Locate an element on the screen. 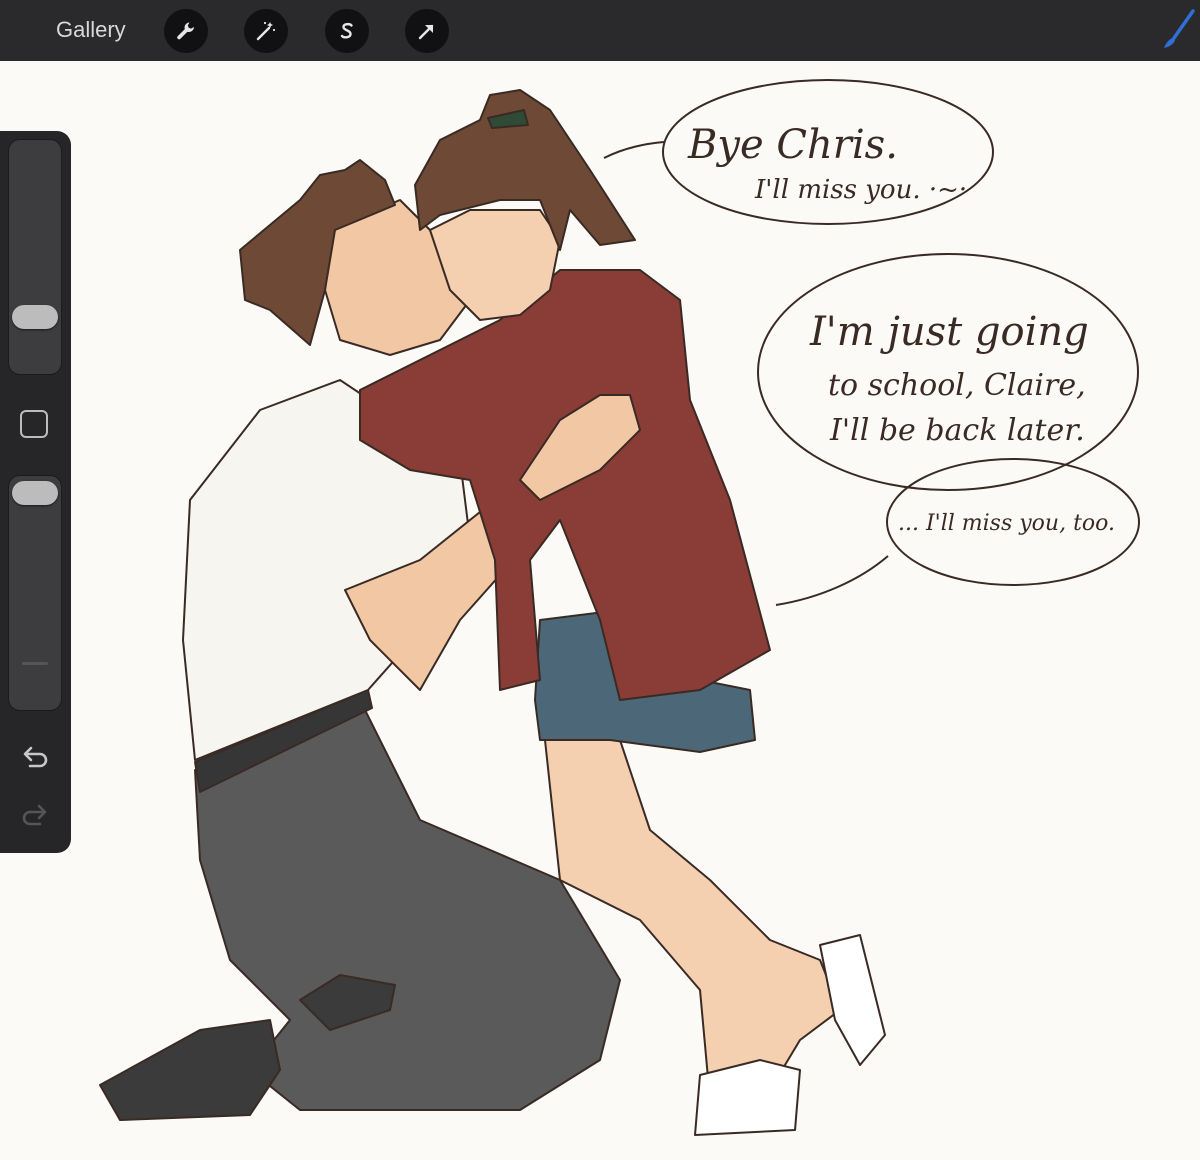 The width and height of the screenshot is (1200, 1160). modify-square-button is located at coordinates (34, 424).